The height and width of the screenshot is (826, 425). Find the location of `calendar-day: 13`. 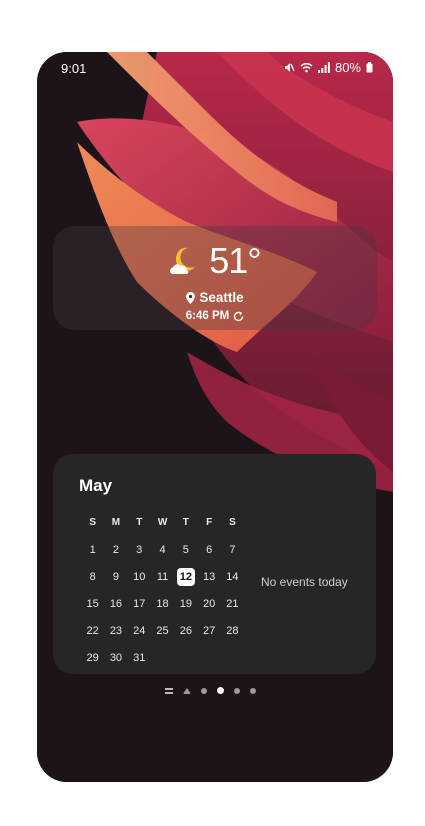

calendar-day: 13 is located at coordinates (208, 577).